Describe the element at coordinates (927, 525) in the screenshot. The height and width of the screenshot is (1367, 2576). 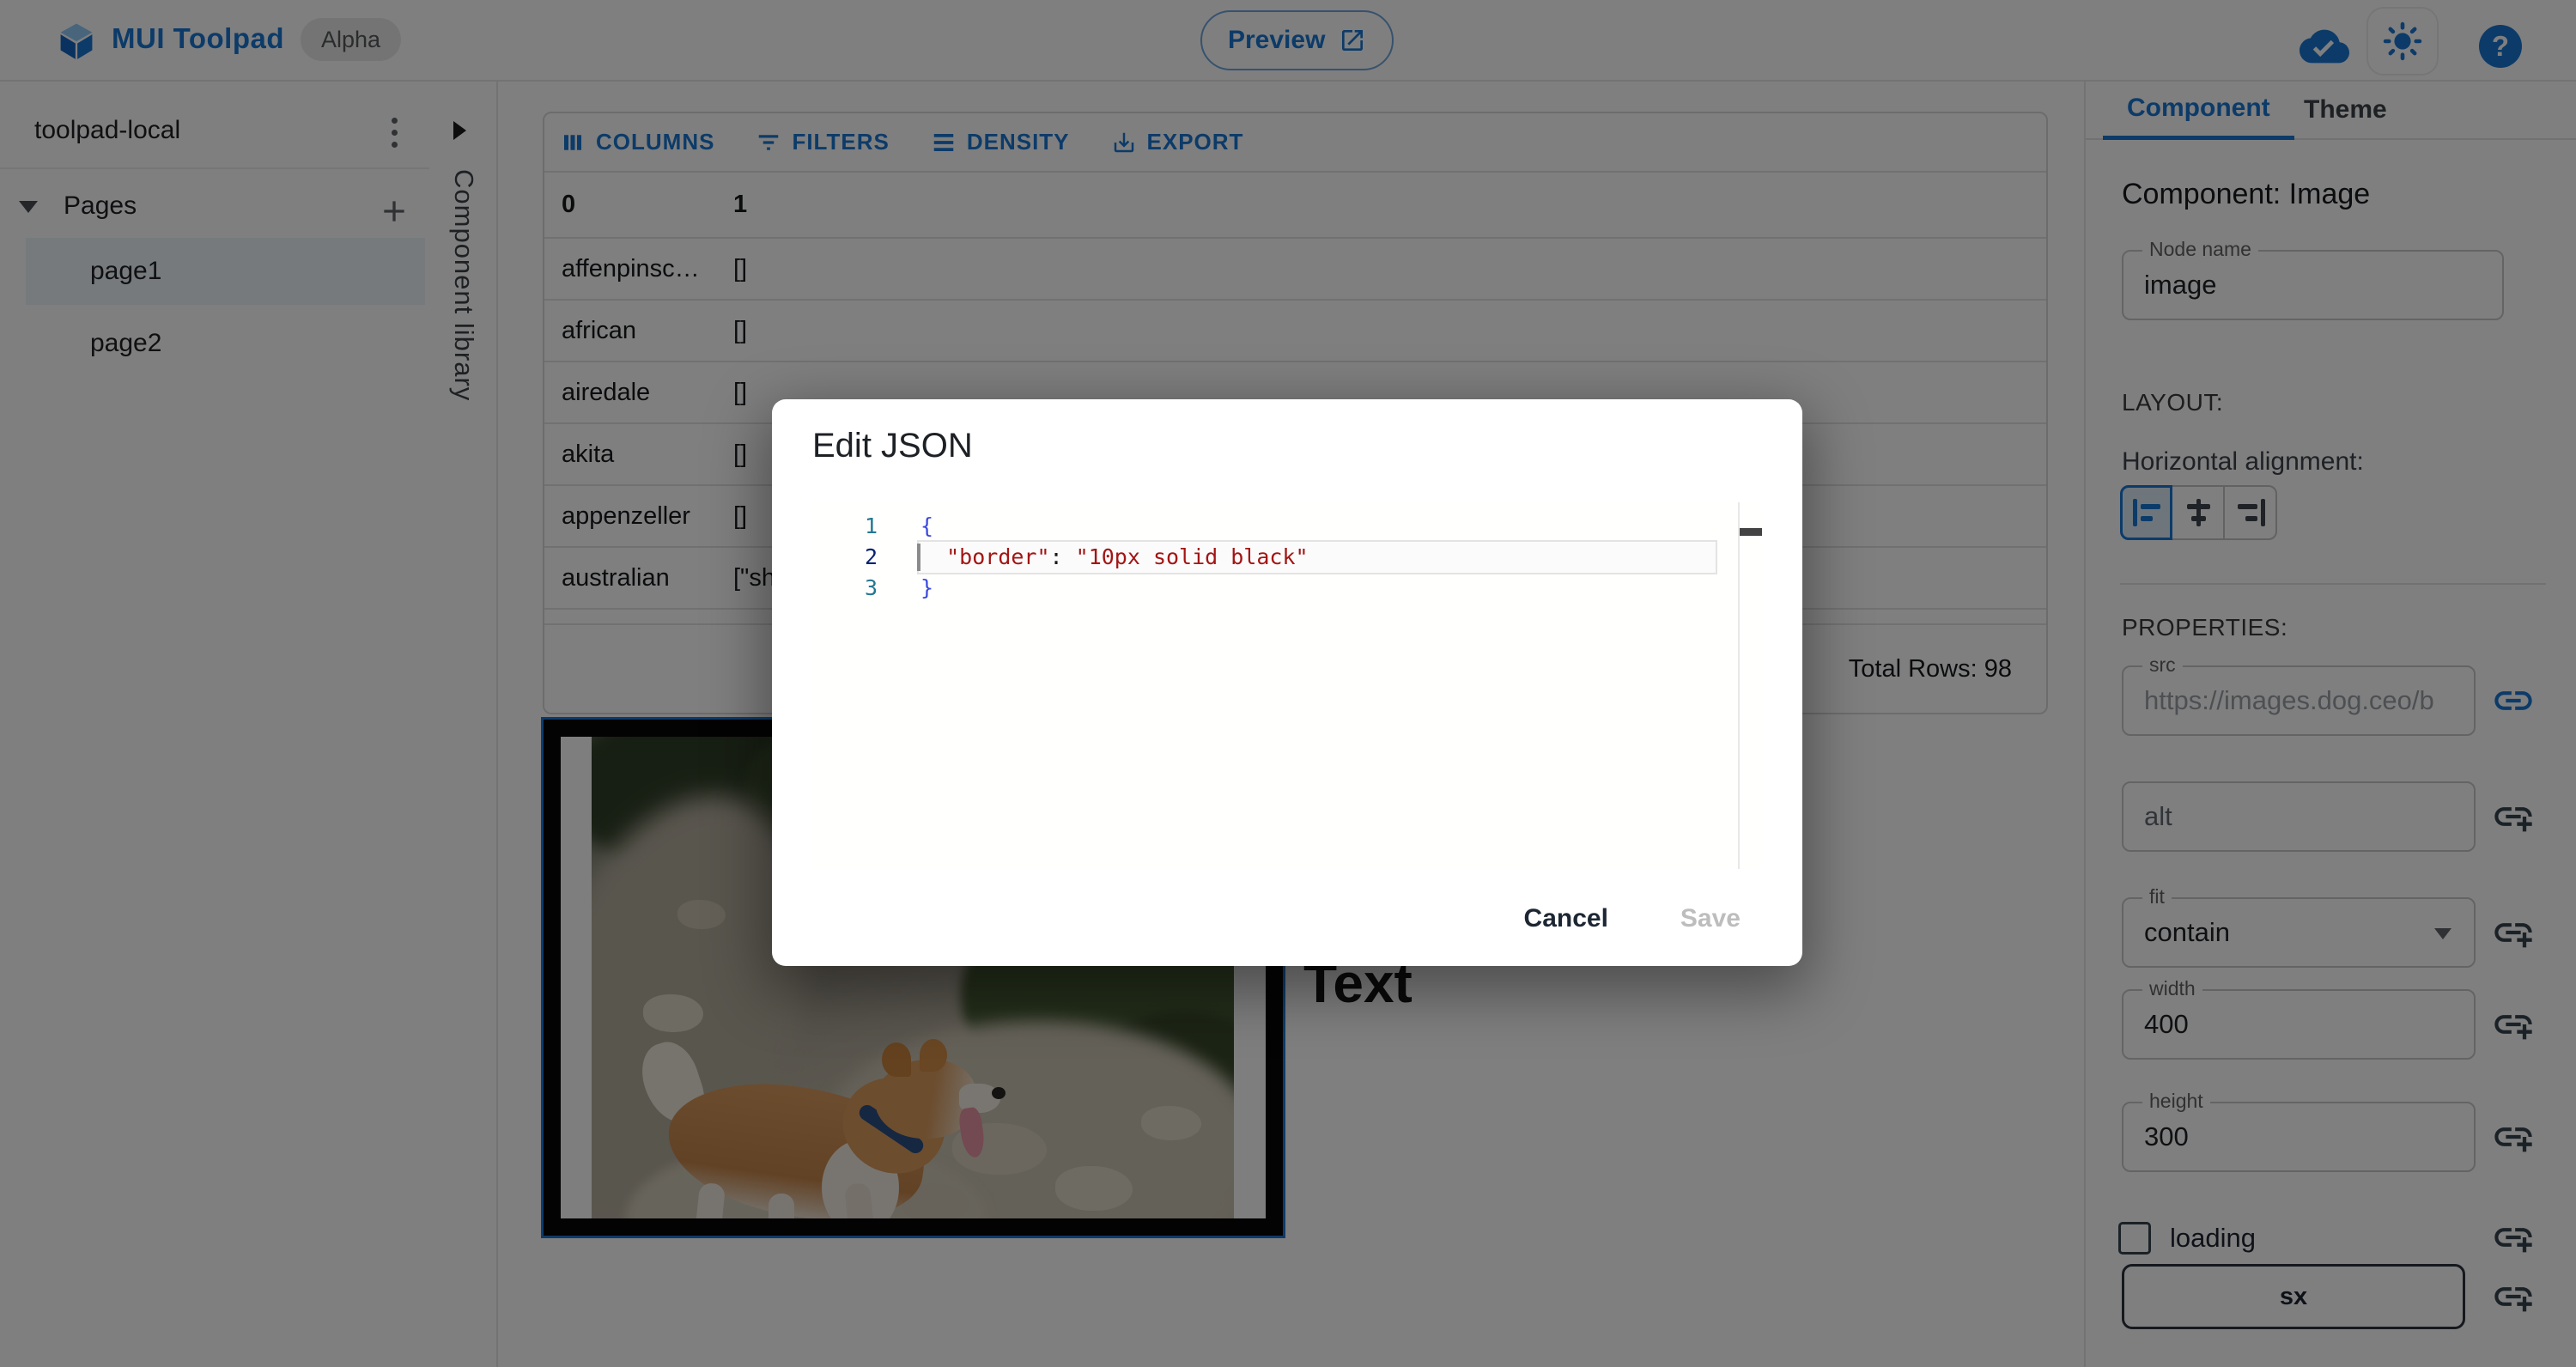
I see `open-brace-token: {` at that location.